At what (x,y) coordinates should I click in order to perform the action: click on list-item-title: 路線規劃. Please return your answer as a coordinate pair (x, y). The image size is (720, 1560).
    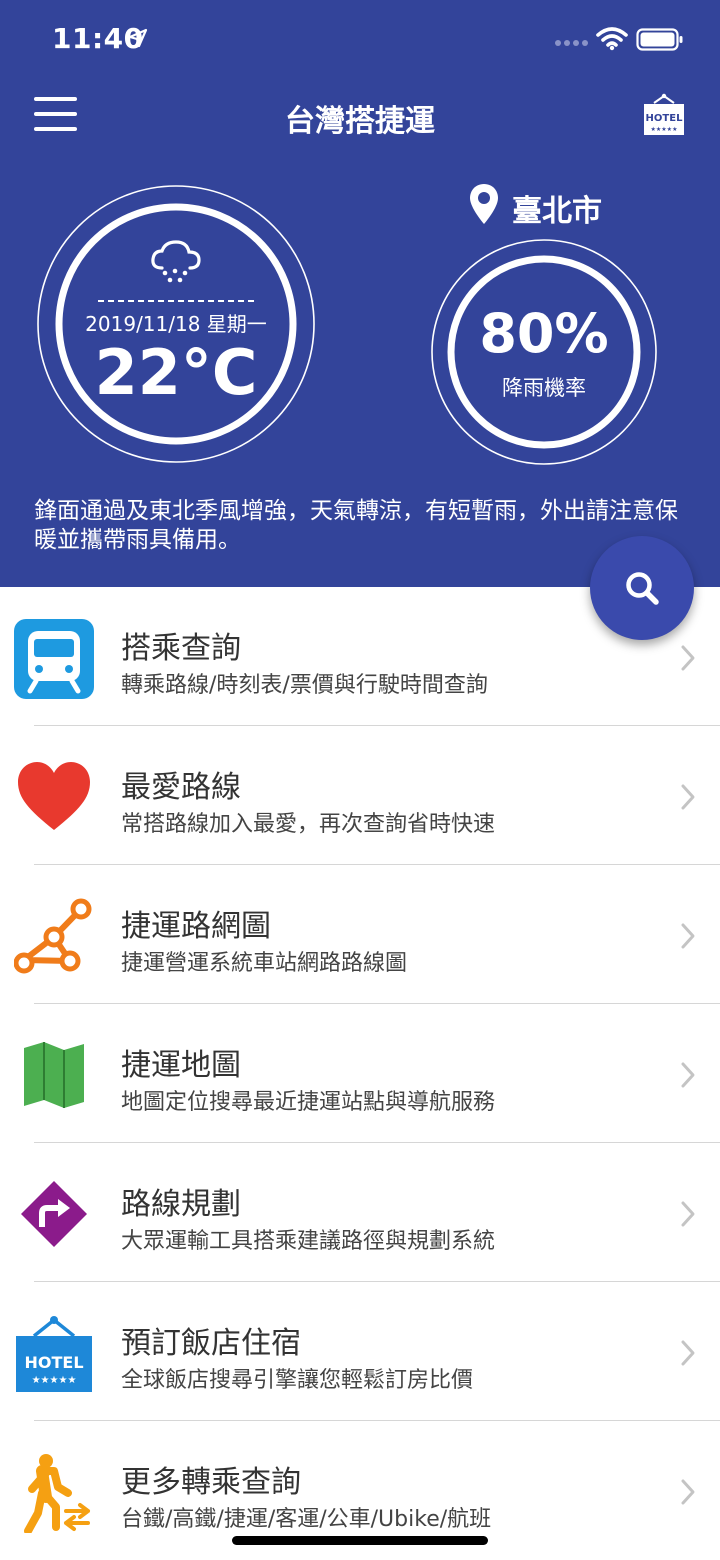
    Looking at the image, I should click on (181, 1204).